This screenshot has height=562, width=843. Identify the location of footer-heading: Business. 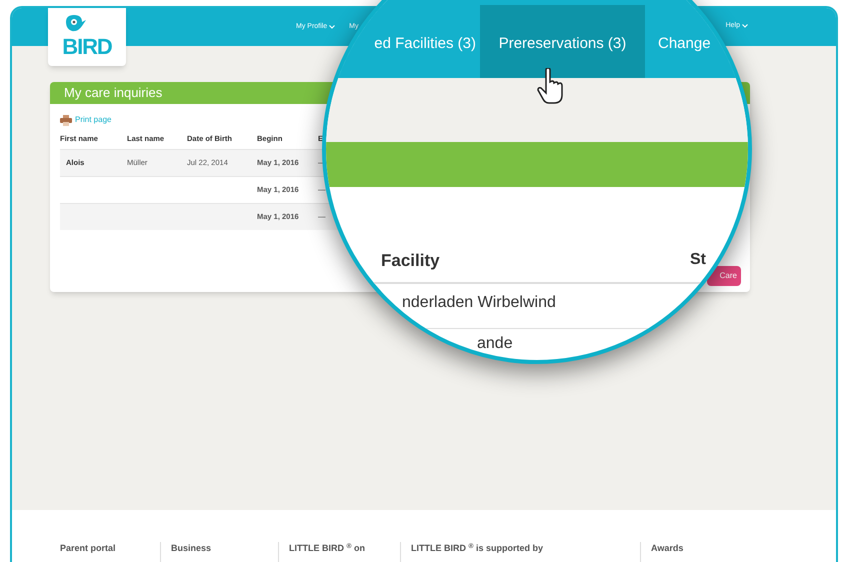
(191, 548).